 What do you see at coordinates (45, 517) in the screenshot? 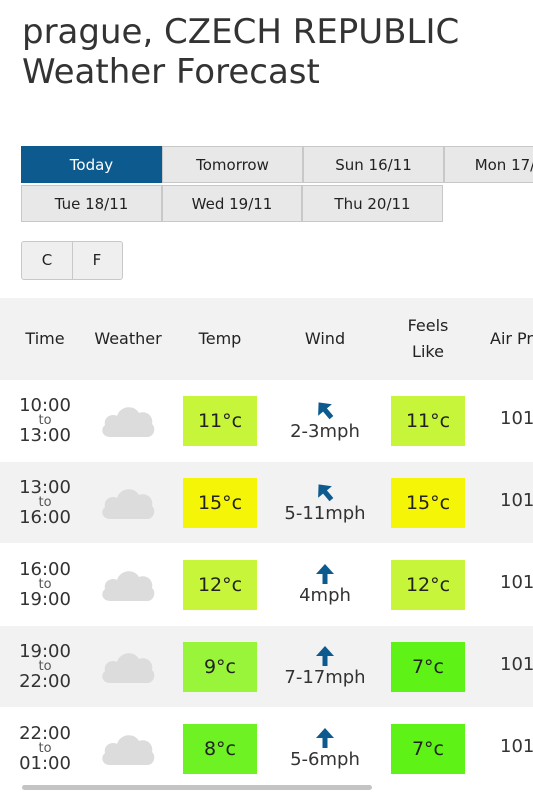
I see `time-to: 16:00` at bounding box center [45, 517].